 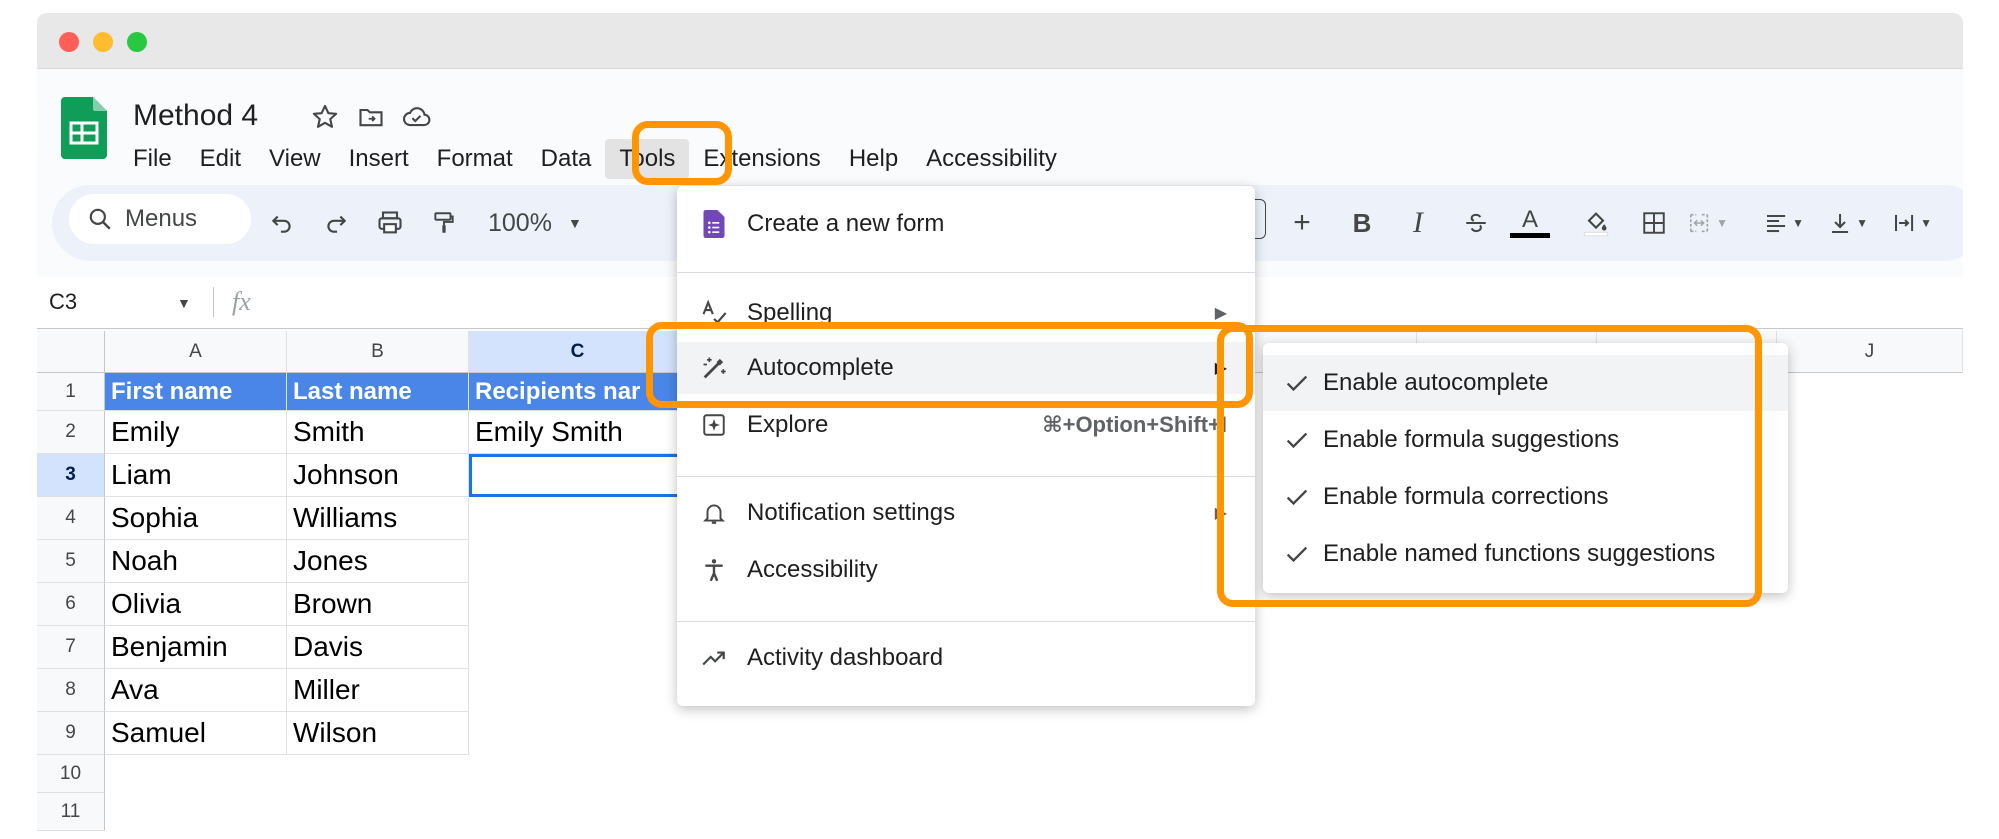 I want to click on row-header-2: 2, so click(x=71, y=432).